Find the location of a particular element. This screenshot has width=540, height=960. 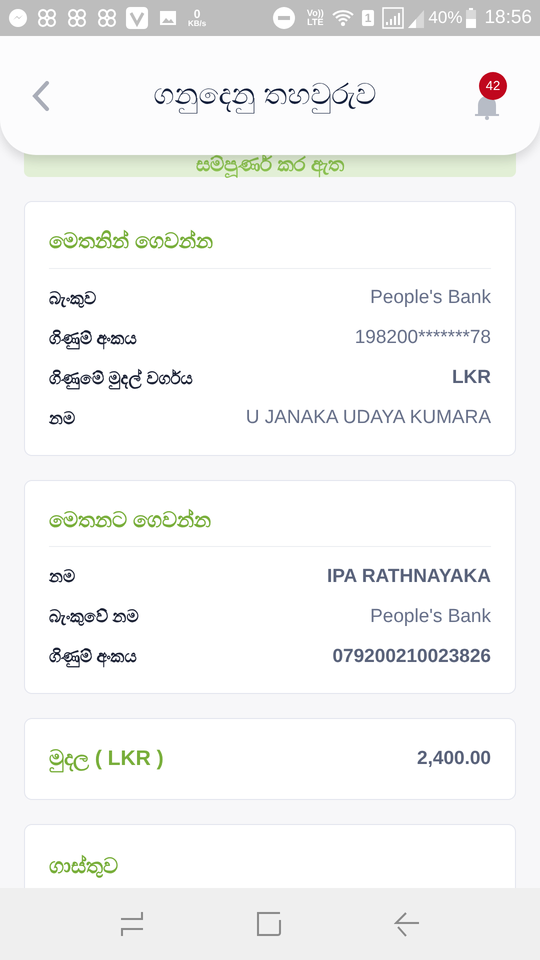

battery-percent: 40% is located at coordinates (445, 18).